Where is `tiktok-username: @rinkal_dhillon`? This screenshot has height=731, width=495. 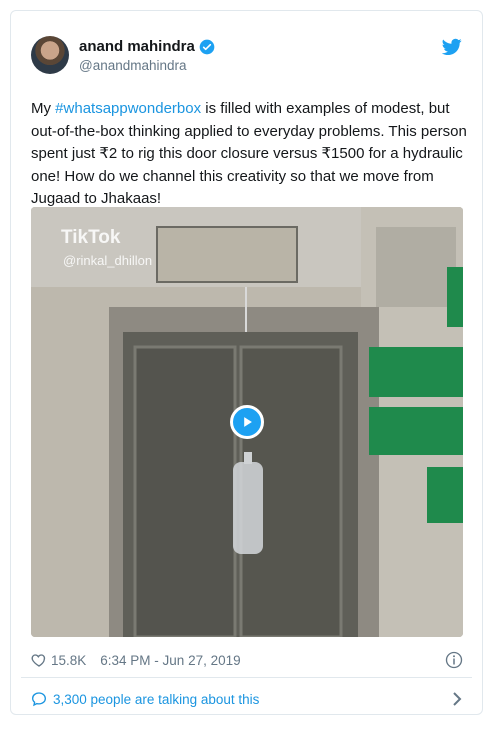
tiktok-username: @rinkal_dhillon is located at coordinates (108, 260).